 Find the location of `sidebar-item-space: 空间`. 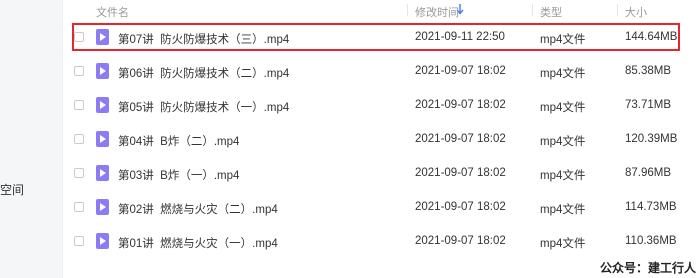

sidebar-item-space: 空间 is located at coordinates (12, 189).